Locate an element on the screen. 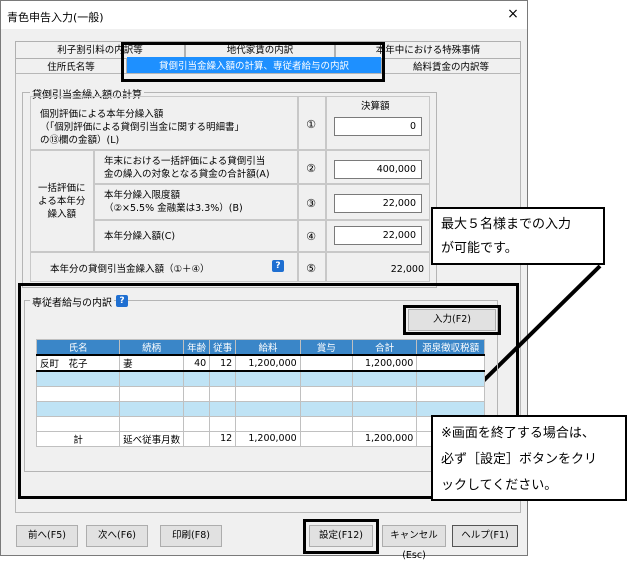 This screenshot has width=639, height=579. col-withholding: 源泉徴収税額 is located at coordinates (450, 347).